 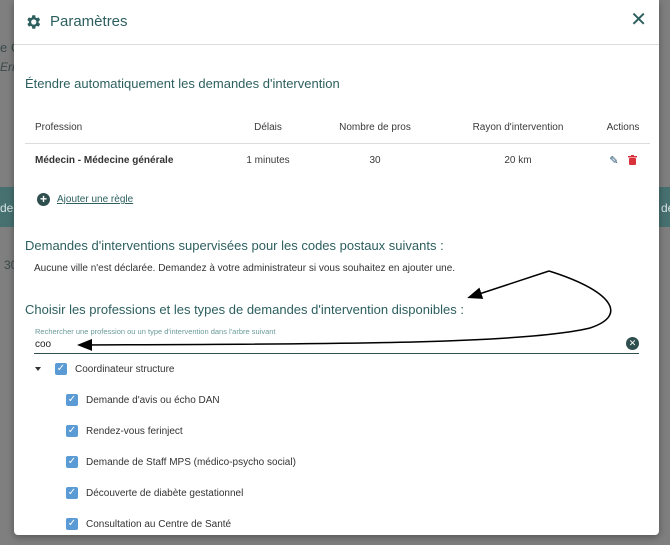 I want to click on clear-icon: ✕, so click(x=632, y=343).